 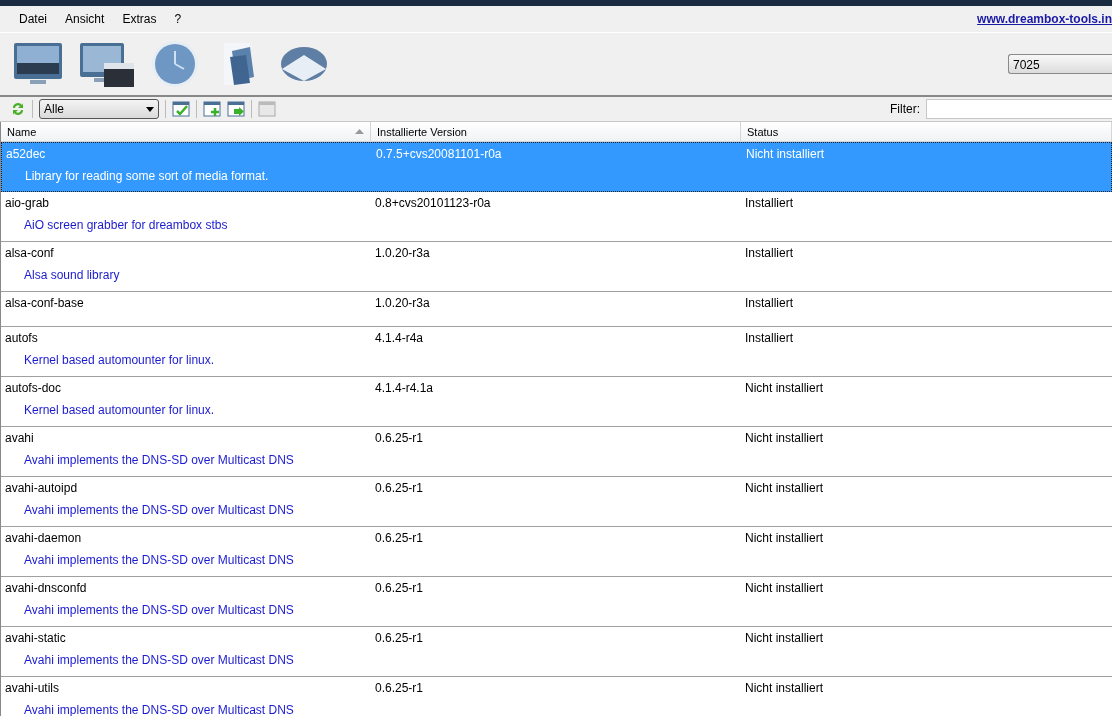 What do you see at coordinates (556, 552) in the screenshot?
I see `package-row: avahi-daemon 0.6.25-r1 Nicht installiert Avahi implements the DNS-SD over Multicast DNS` at bounding box center [556, 552].